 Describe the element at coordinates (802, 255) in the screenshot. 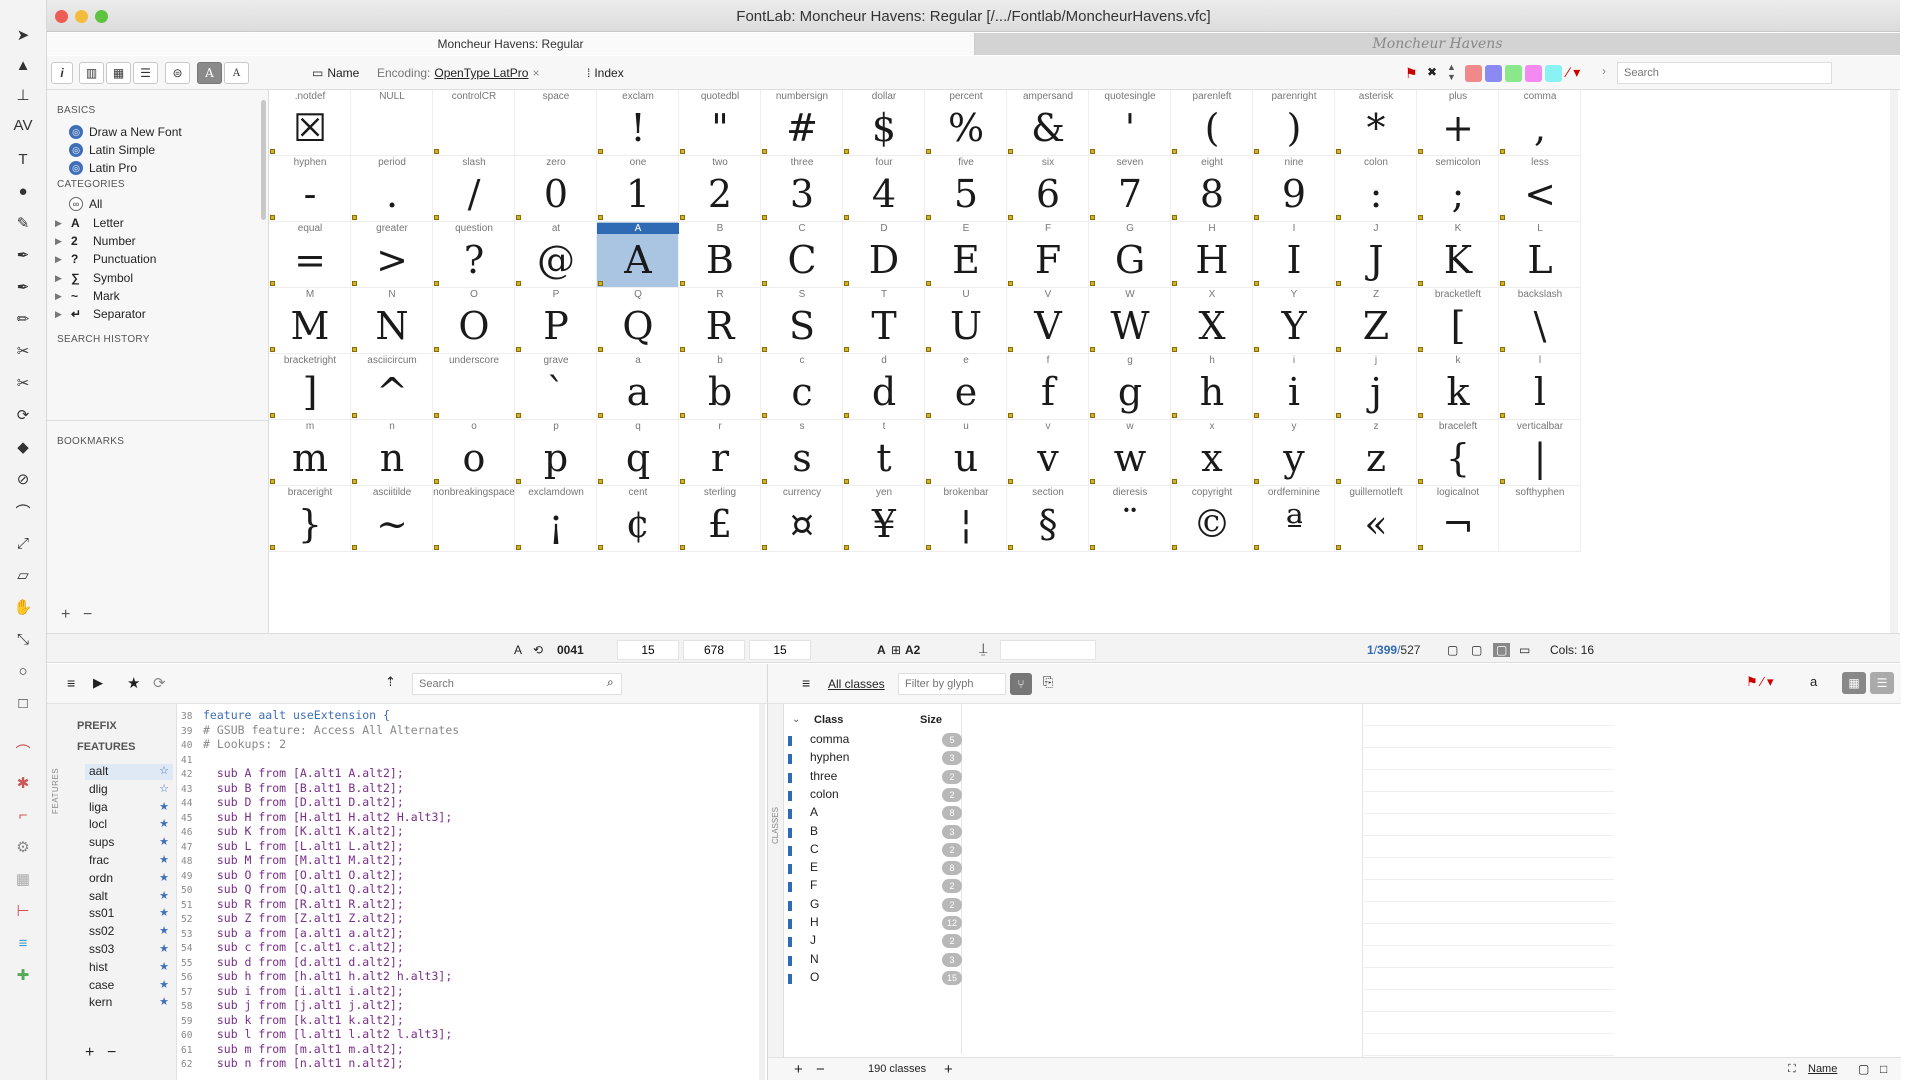

I see `glyph-cell: CC` at that location.